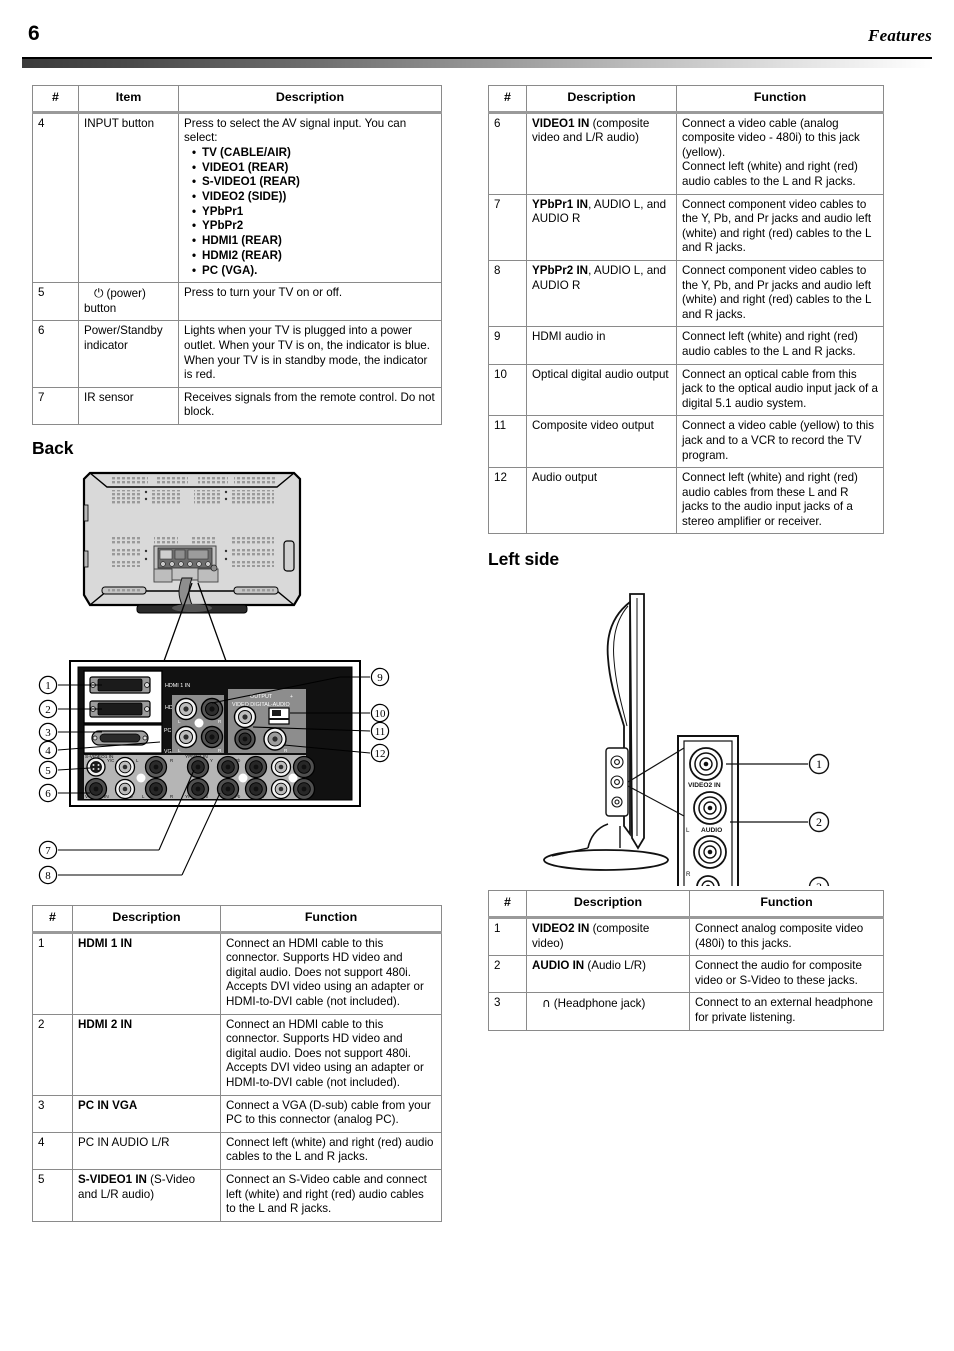 This screenshot has height=1351, width=954. Describe the element at coordinates (48, 851) in the screenshot. I see `callout-7: 7` at that location.